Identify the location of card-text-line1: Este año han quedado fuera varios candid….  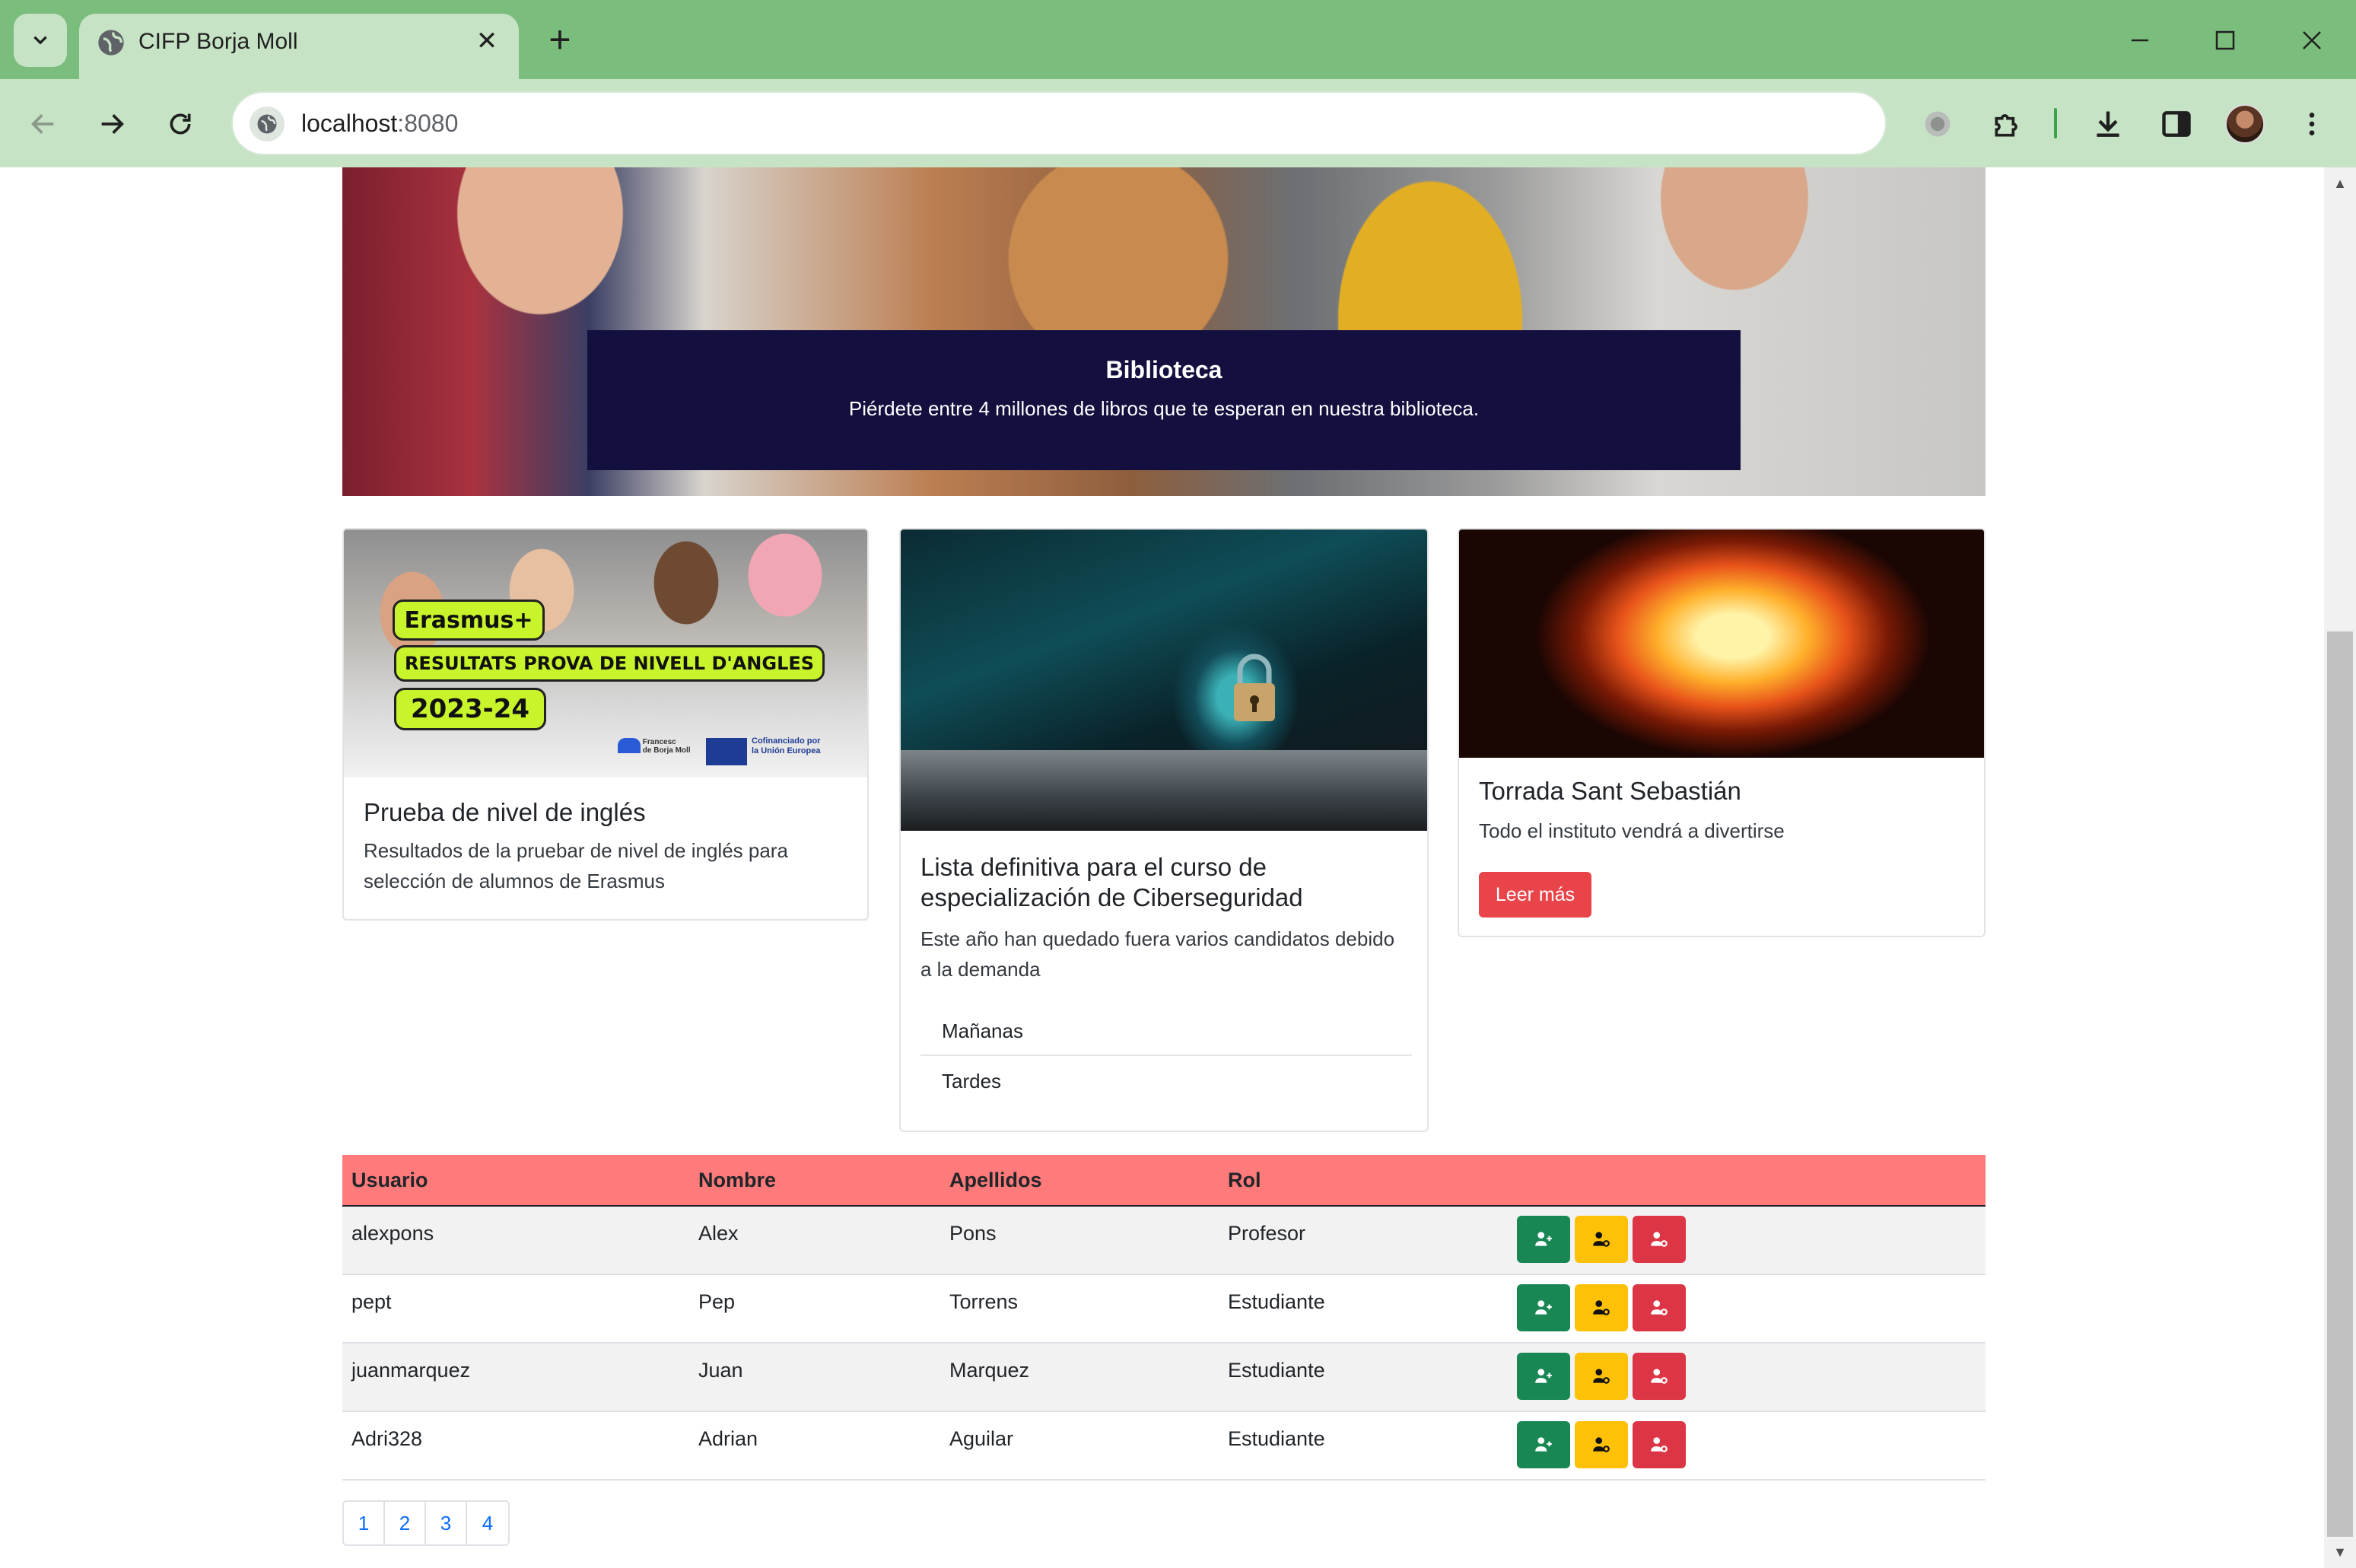
(1157, 938).